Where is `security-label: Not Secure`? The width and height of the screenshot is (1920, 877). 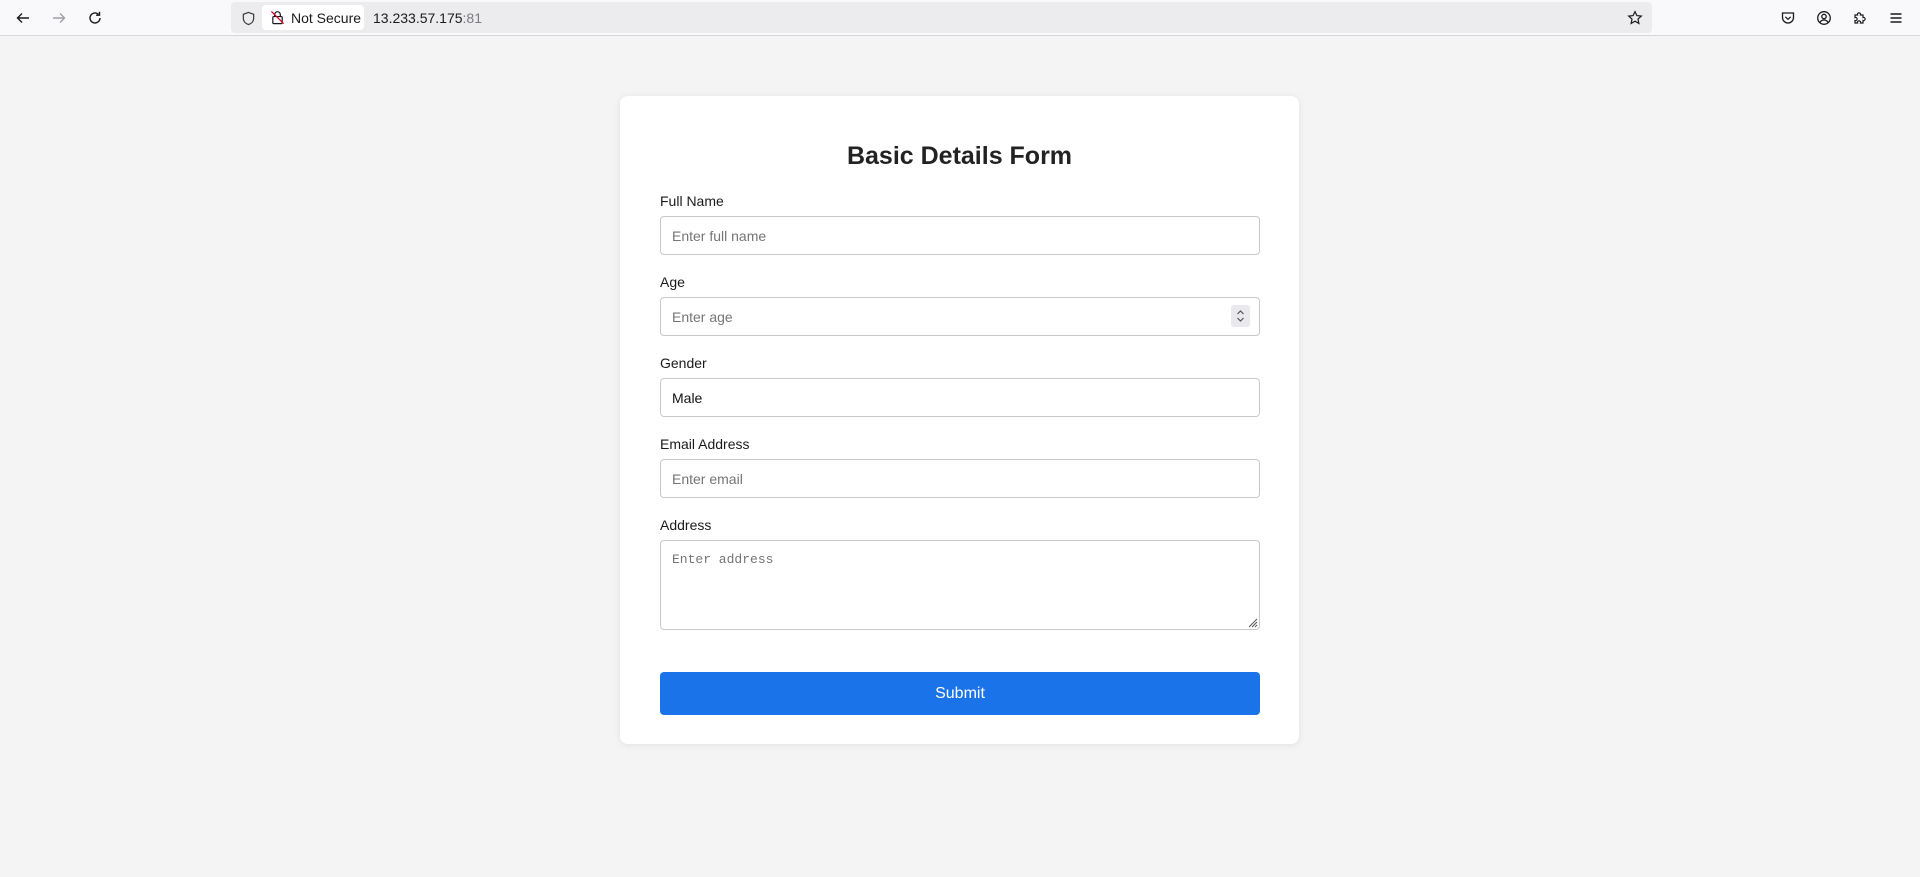 security-label: Not Secure is located at coordinates (326, 17).